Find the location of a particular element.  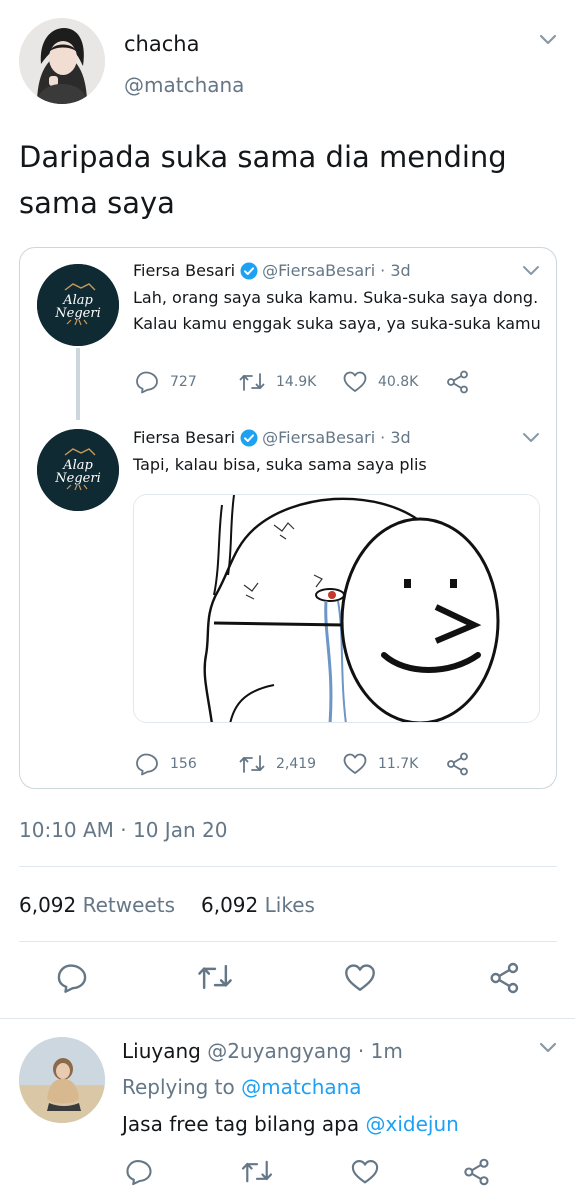

reply-button: 727 is located at coordinates (186, 382).